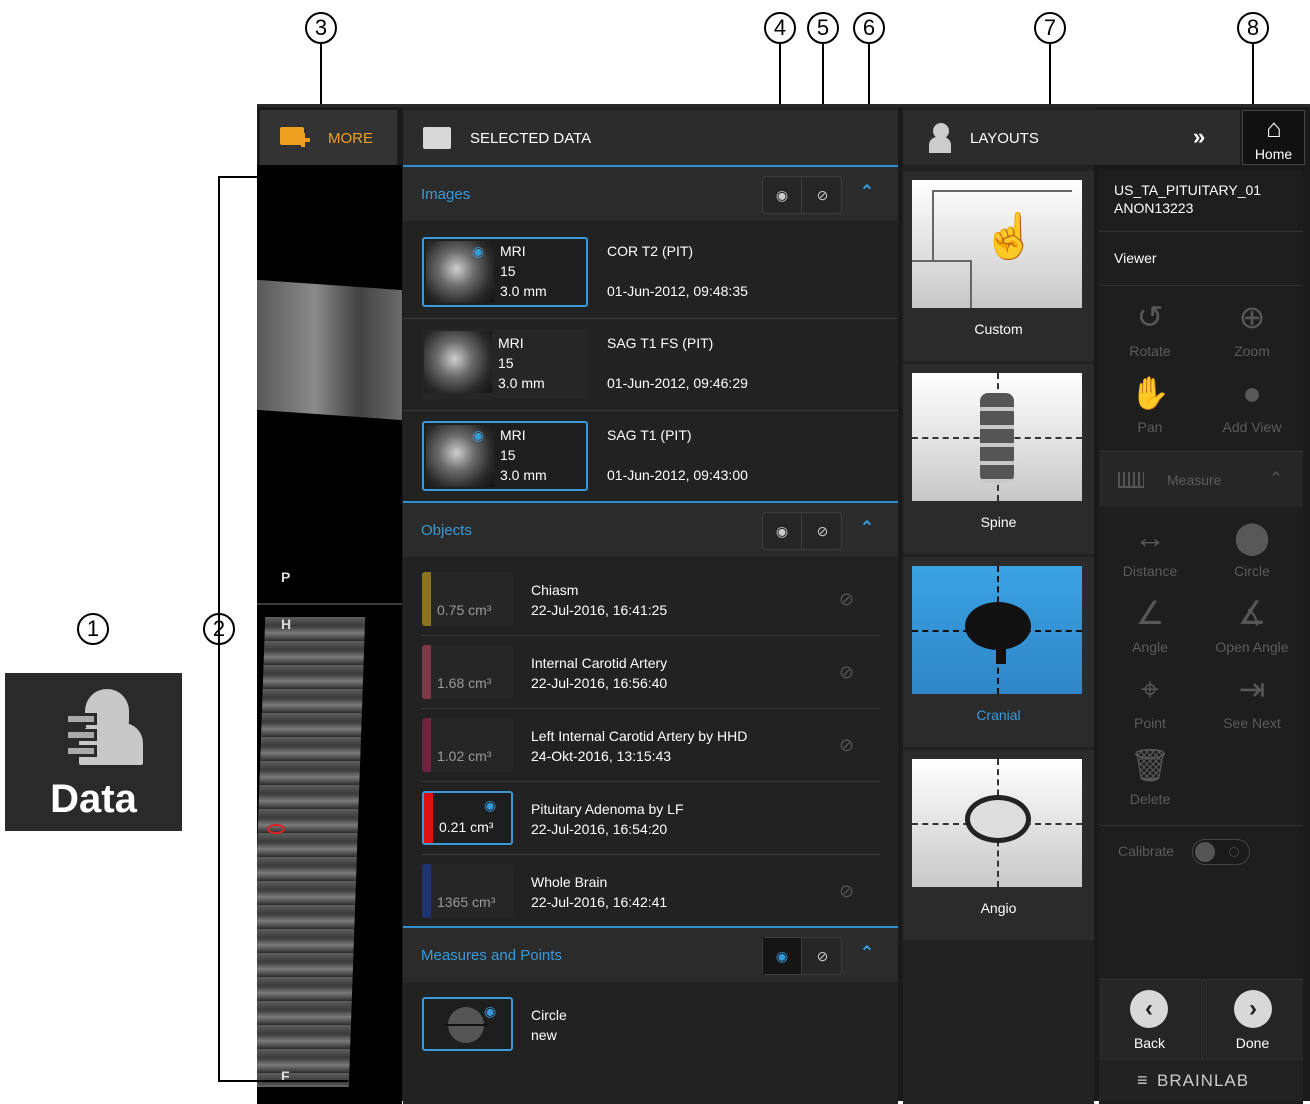 This screenshot has height=1104, width=1310. I want to click on images-visibility-group: ◉ ⊘, so click(802, 195).